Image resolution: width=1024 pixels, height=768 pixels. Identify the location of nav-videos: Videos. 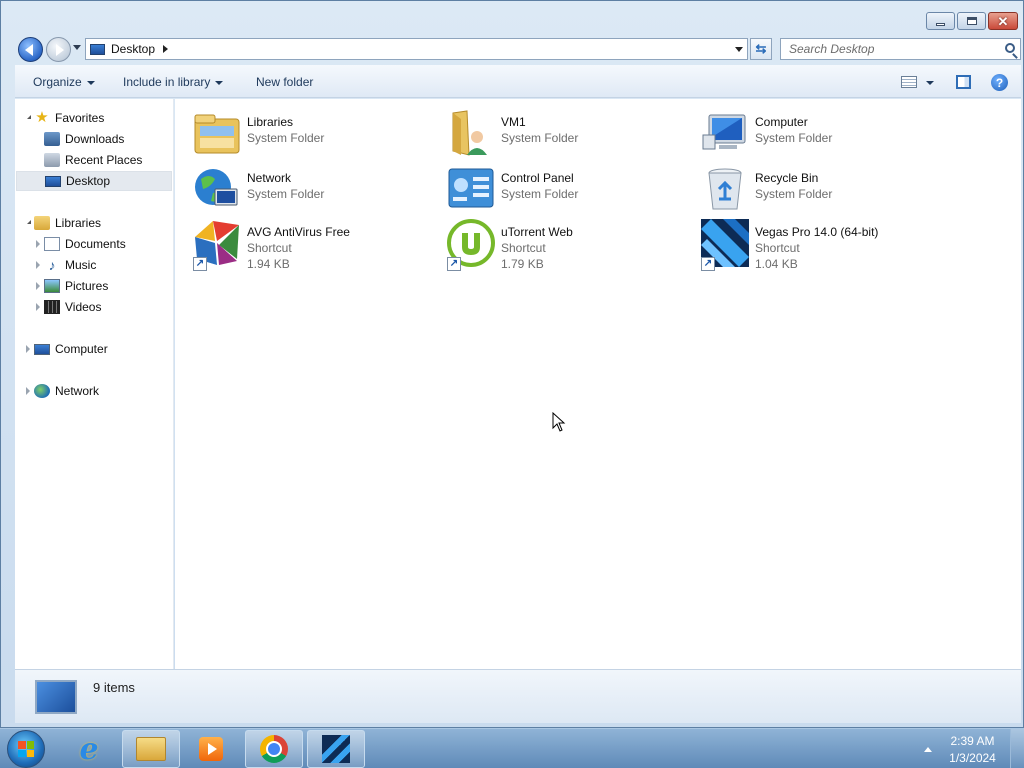
(72, 307).